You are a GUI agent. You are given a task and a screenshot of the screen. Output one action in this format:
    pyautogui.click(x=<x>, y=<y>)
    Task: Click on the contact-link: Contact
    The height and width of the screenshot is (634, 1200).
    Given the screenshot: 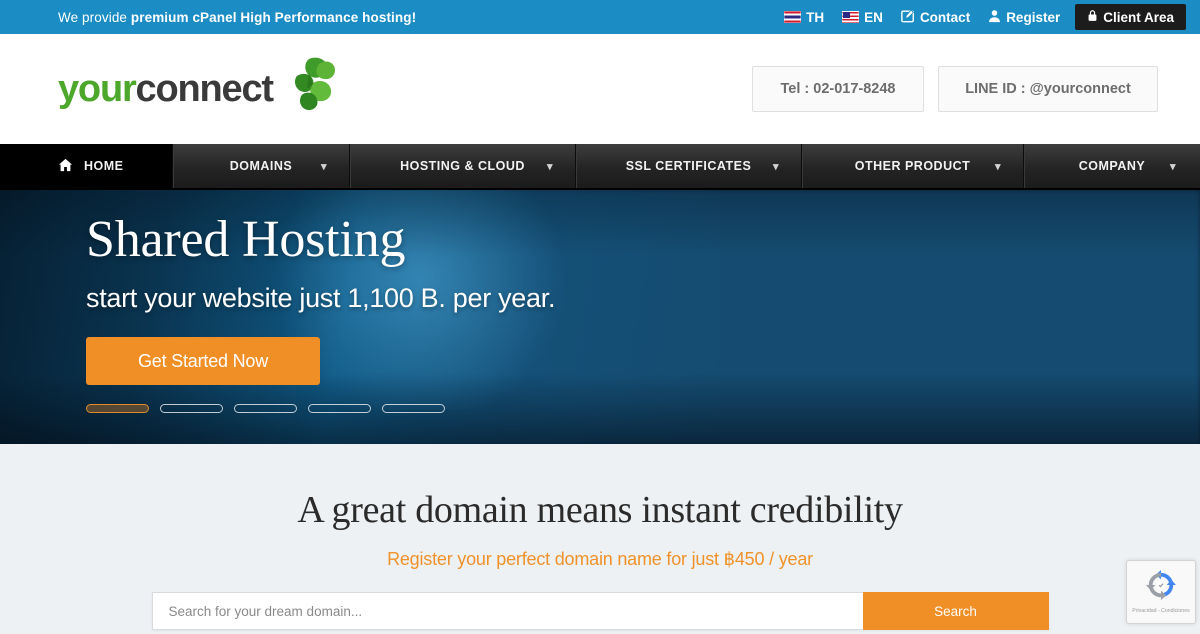 What is the action you would take?
    pyautogui.click(x=935, y=17)
    